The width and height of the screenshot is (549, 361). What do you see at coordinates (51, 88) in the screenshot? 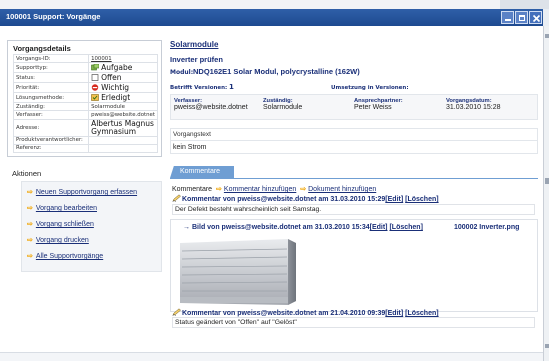
I see `detail-key: Priorität:` at bounding box center [51, 88].